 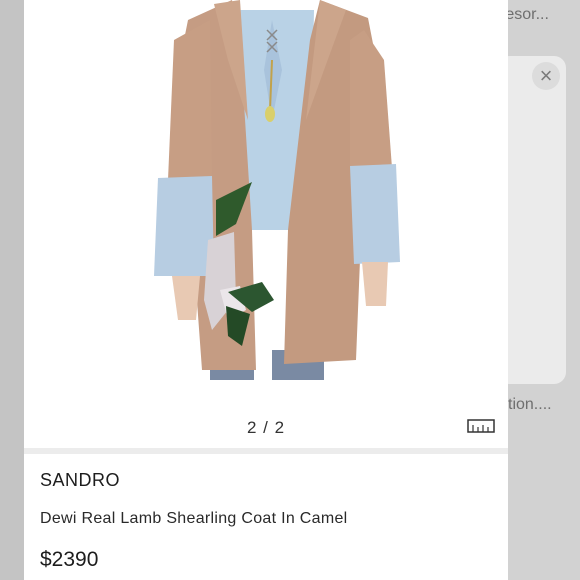 I want to click on ruler-icon, so click(x=481, y=426).